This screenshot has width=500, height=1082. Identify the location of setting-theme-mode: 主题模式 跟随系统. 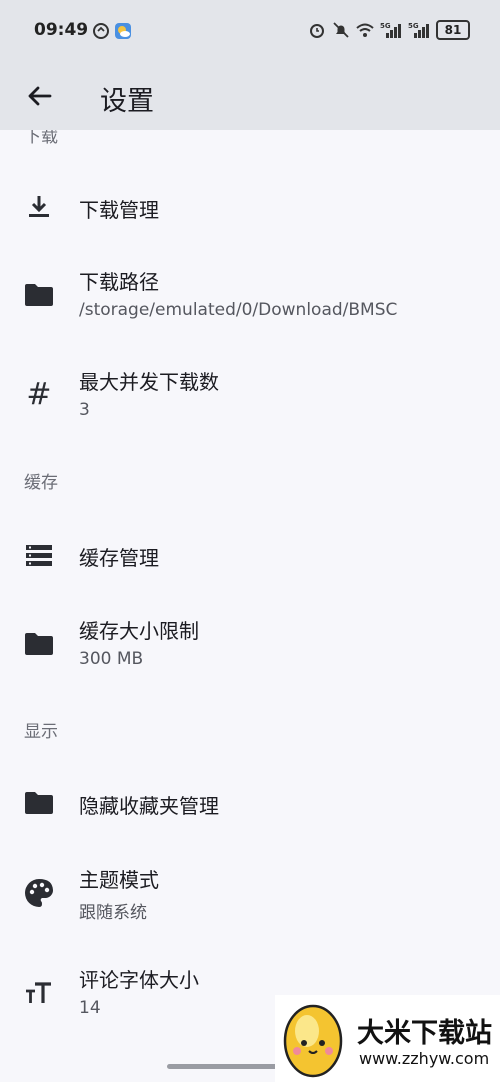
(250, 896).